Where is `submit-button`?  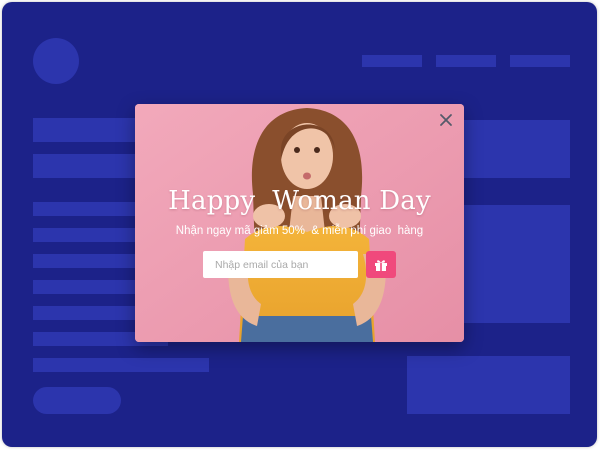
submit-button is located at coordinates (381, 264).